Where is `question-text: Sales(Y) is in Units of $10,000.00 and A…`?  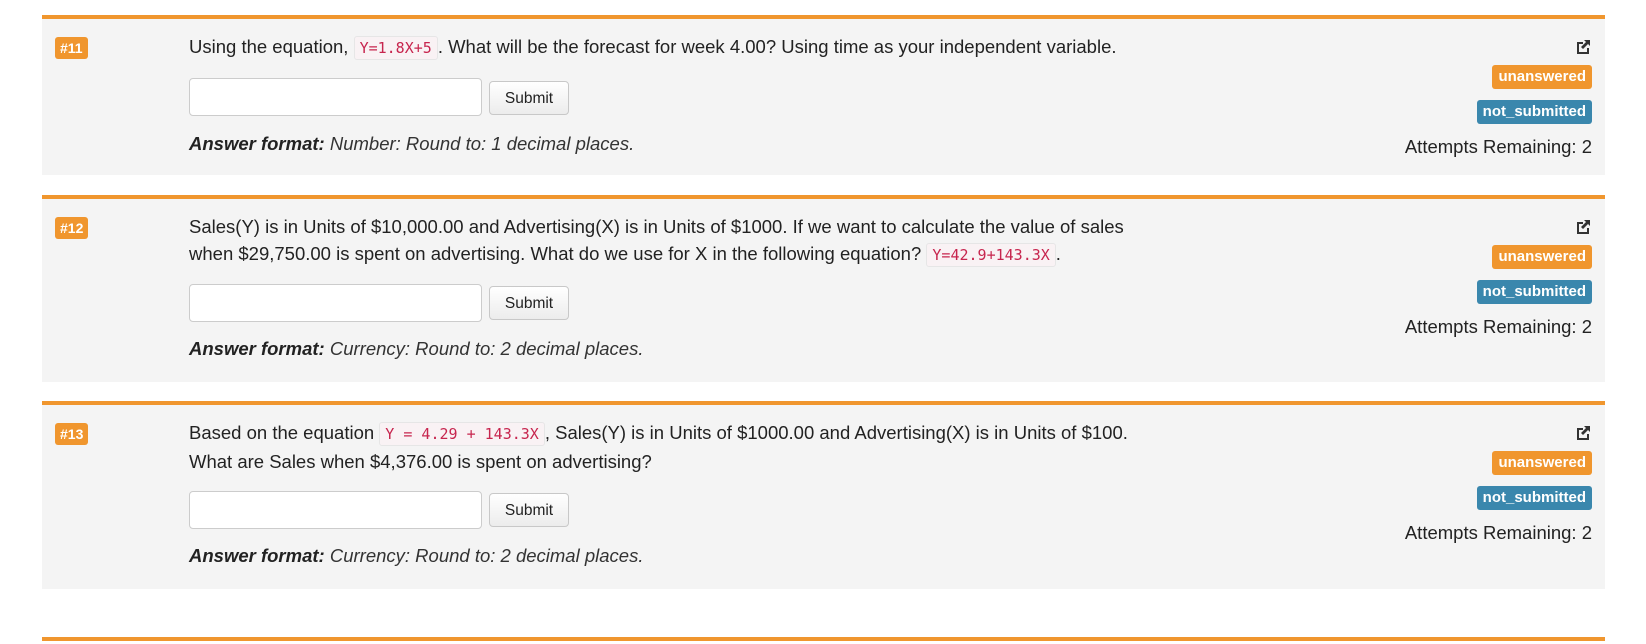
question-text: Sales(Y) is in Units of $10,000.00 and A… is located at coordinates (669, 241).